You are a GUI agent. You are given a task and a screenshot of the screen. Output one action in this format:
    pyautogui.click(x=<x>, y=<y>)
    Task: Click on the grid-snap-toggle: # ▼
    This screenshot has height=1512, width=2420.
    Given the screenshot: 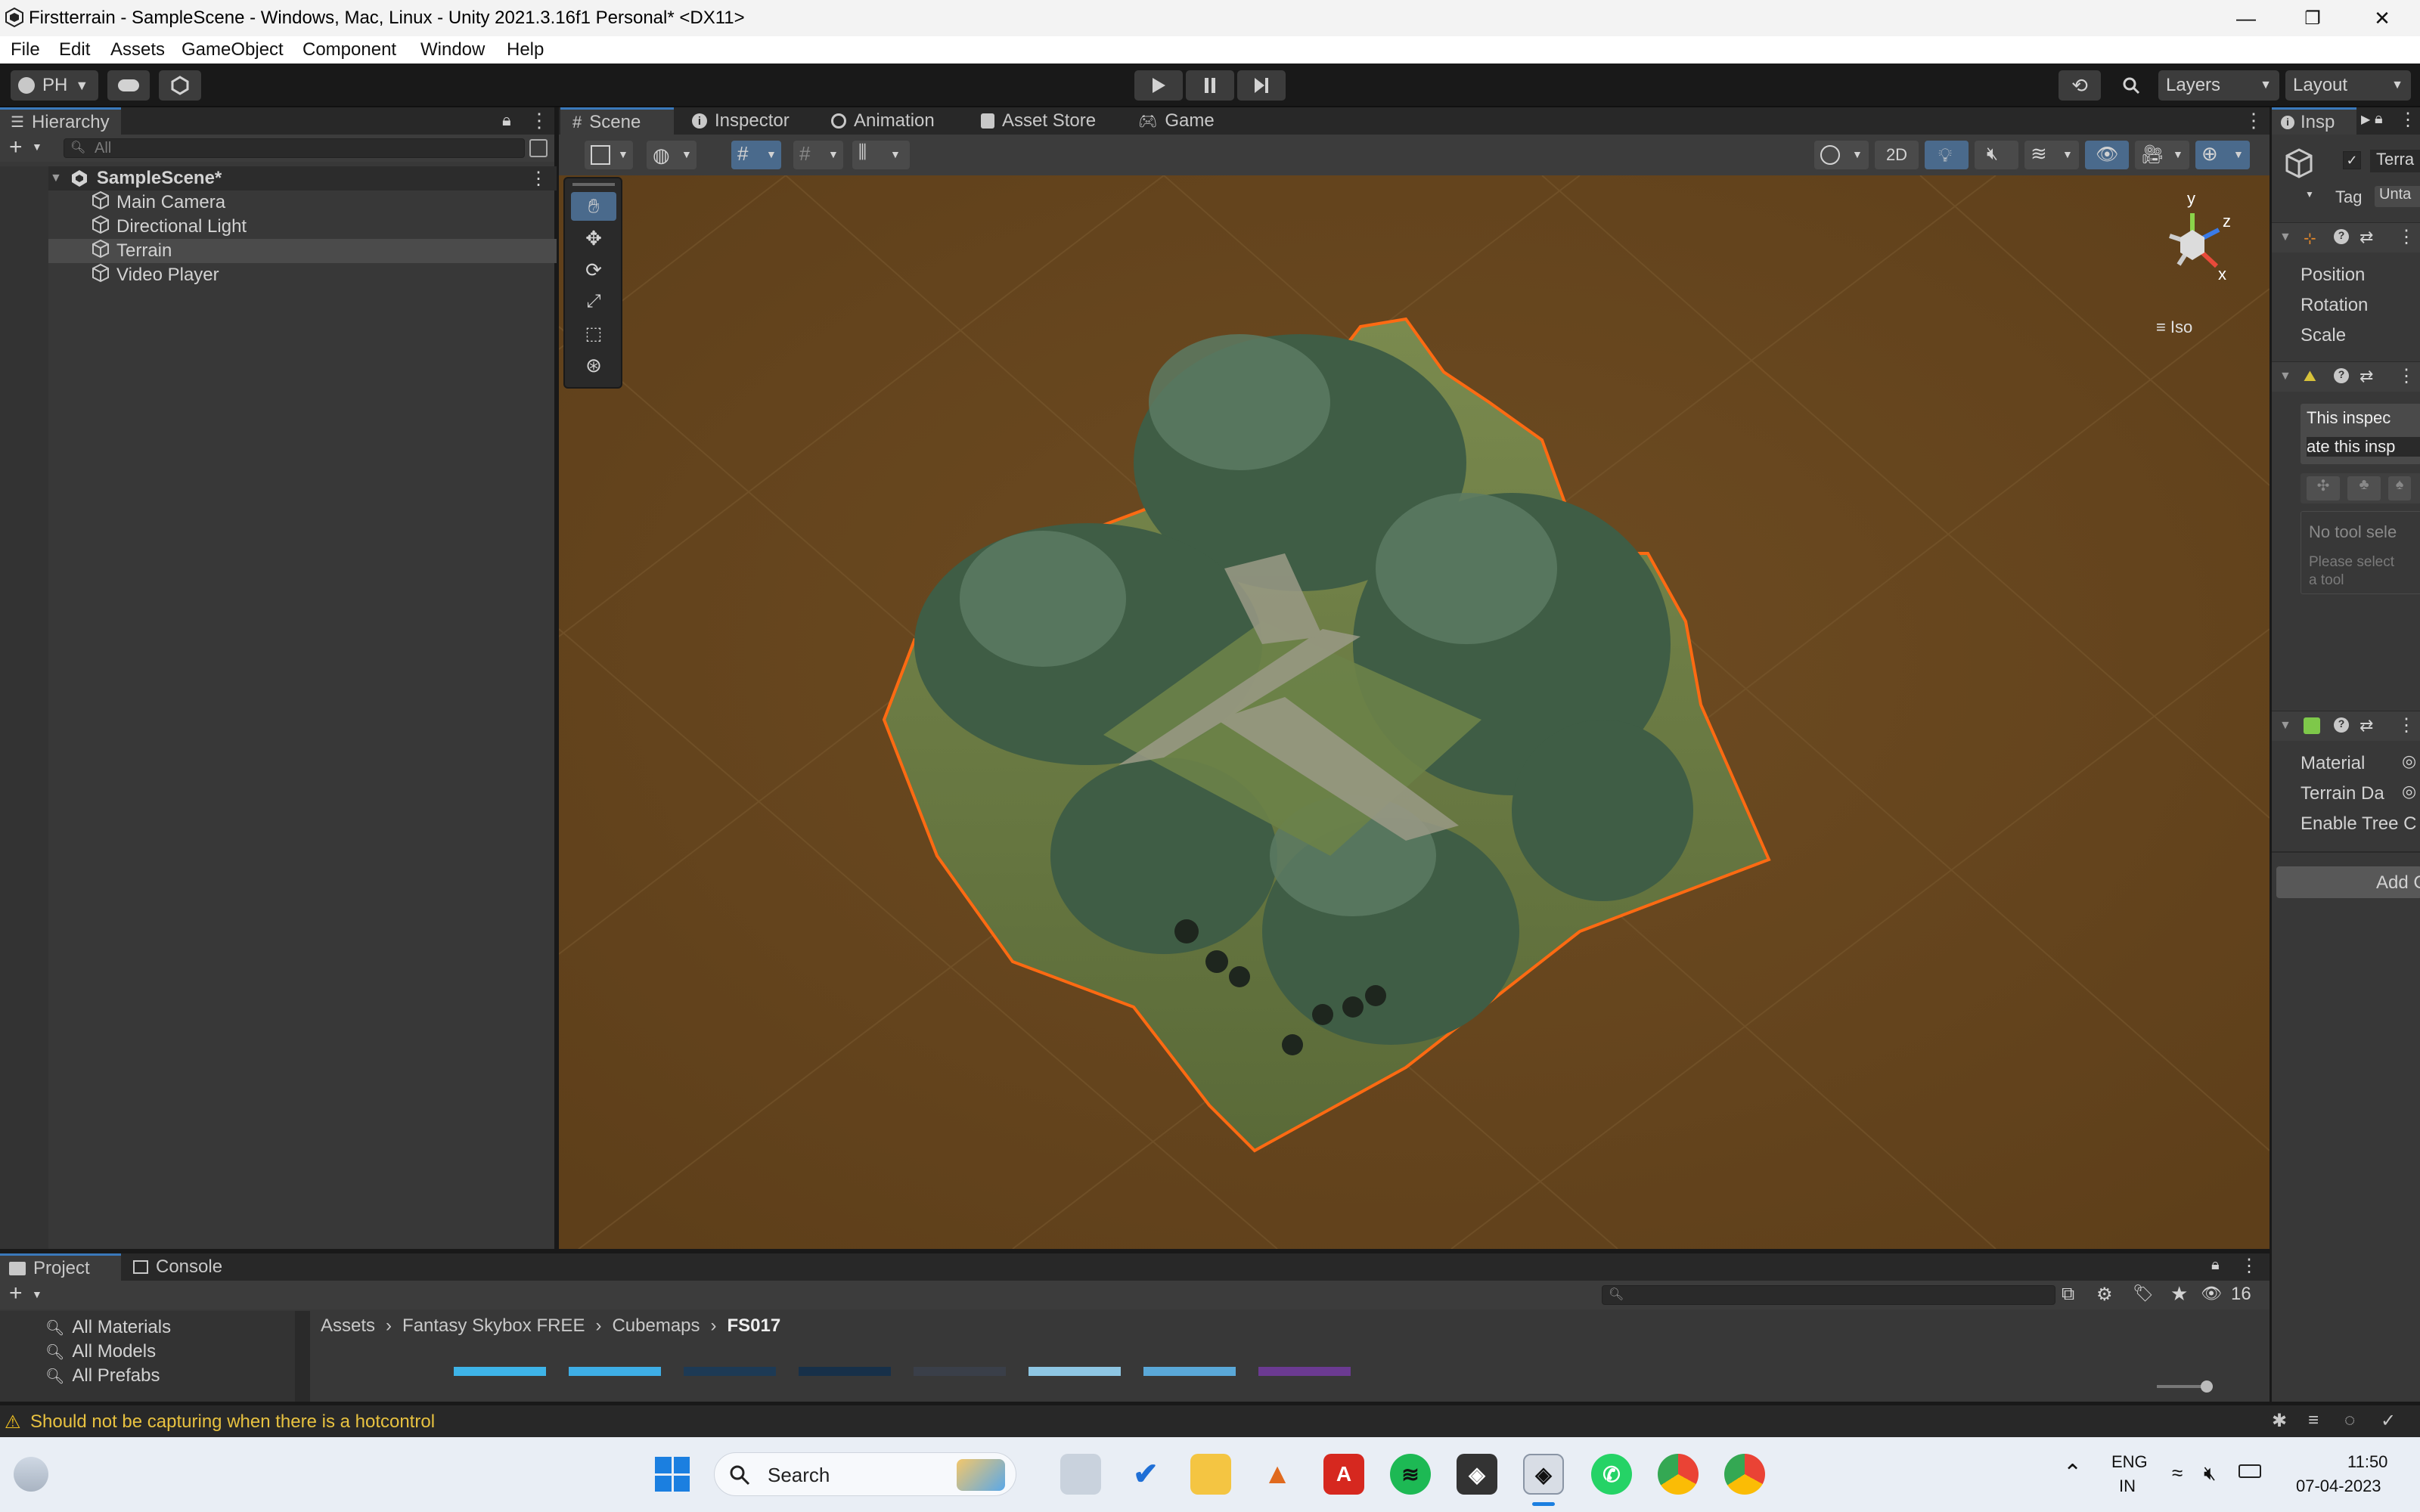 What is the action you would take?
    pyautogui.click(x=756, y=155)
    